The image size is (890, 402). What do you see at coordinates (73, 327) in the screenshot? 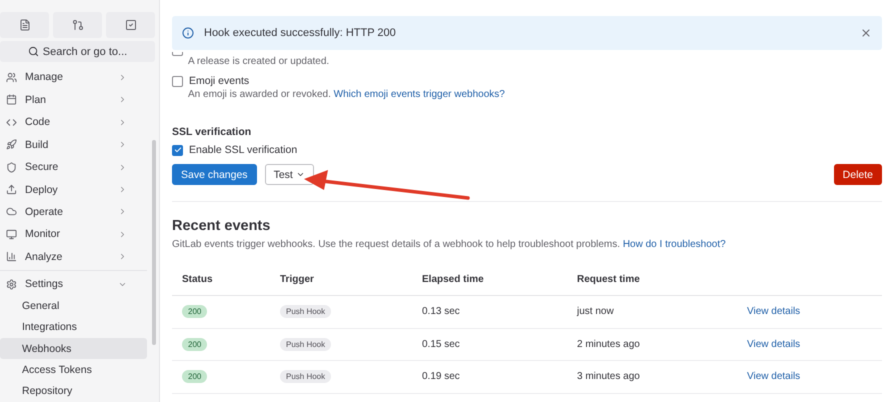
I see `nav-subitem: Integrations` at bounding box center [73, 327].